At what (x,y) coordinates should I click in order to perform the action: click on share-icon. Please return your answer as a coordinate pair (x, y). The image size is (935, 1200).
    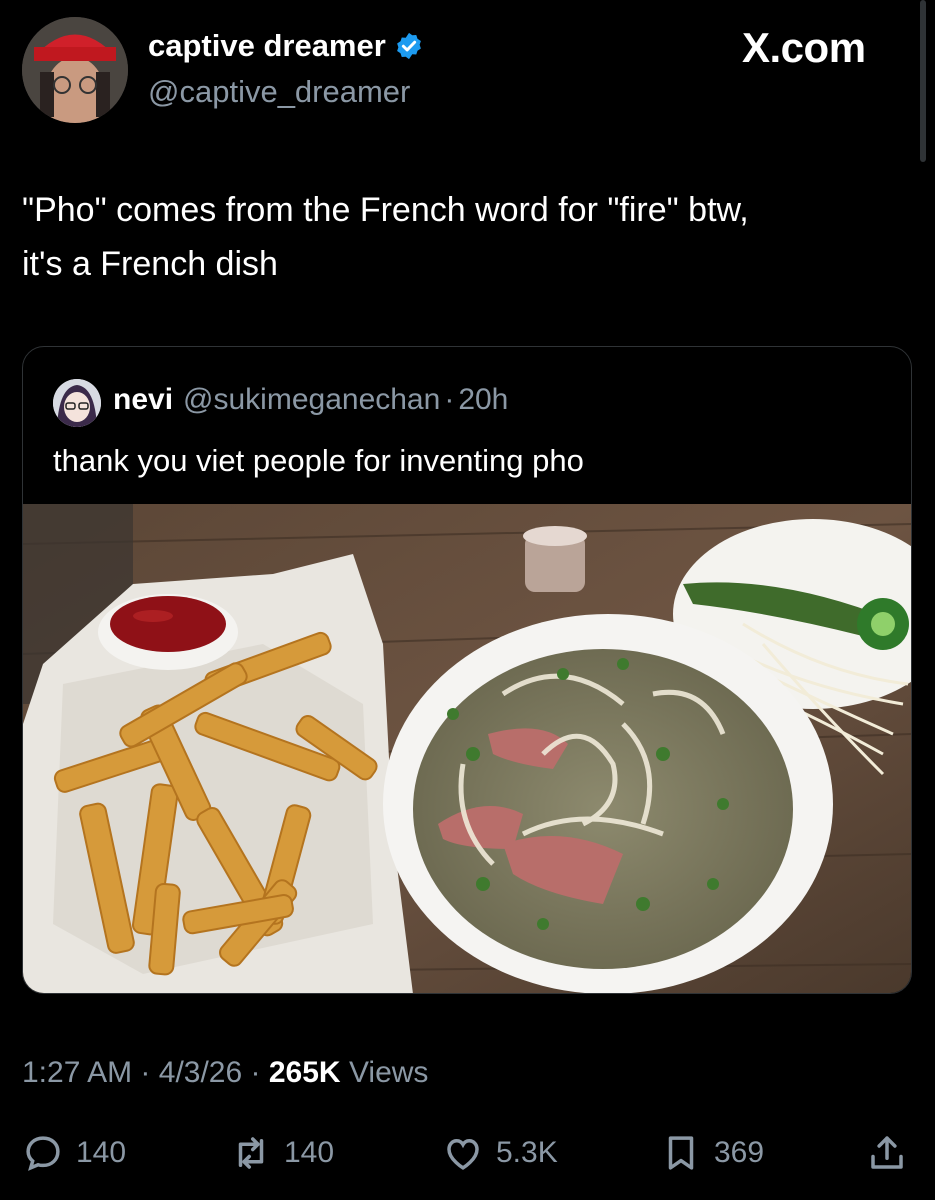
    Looking at the image, I should click on (887, 1152).